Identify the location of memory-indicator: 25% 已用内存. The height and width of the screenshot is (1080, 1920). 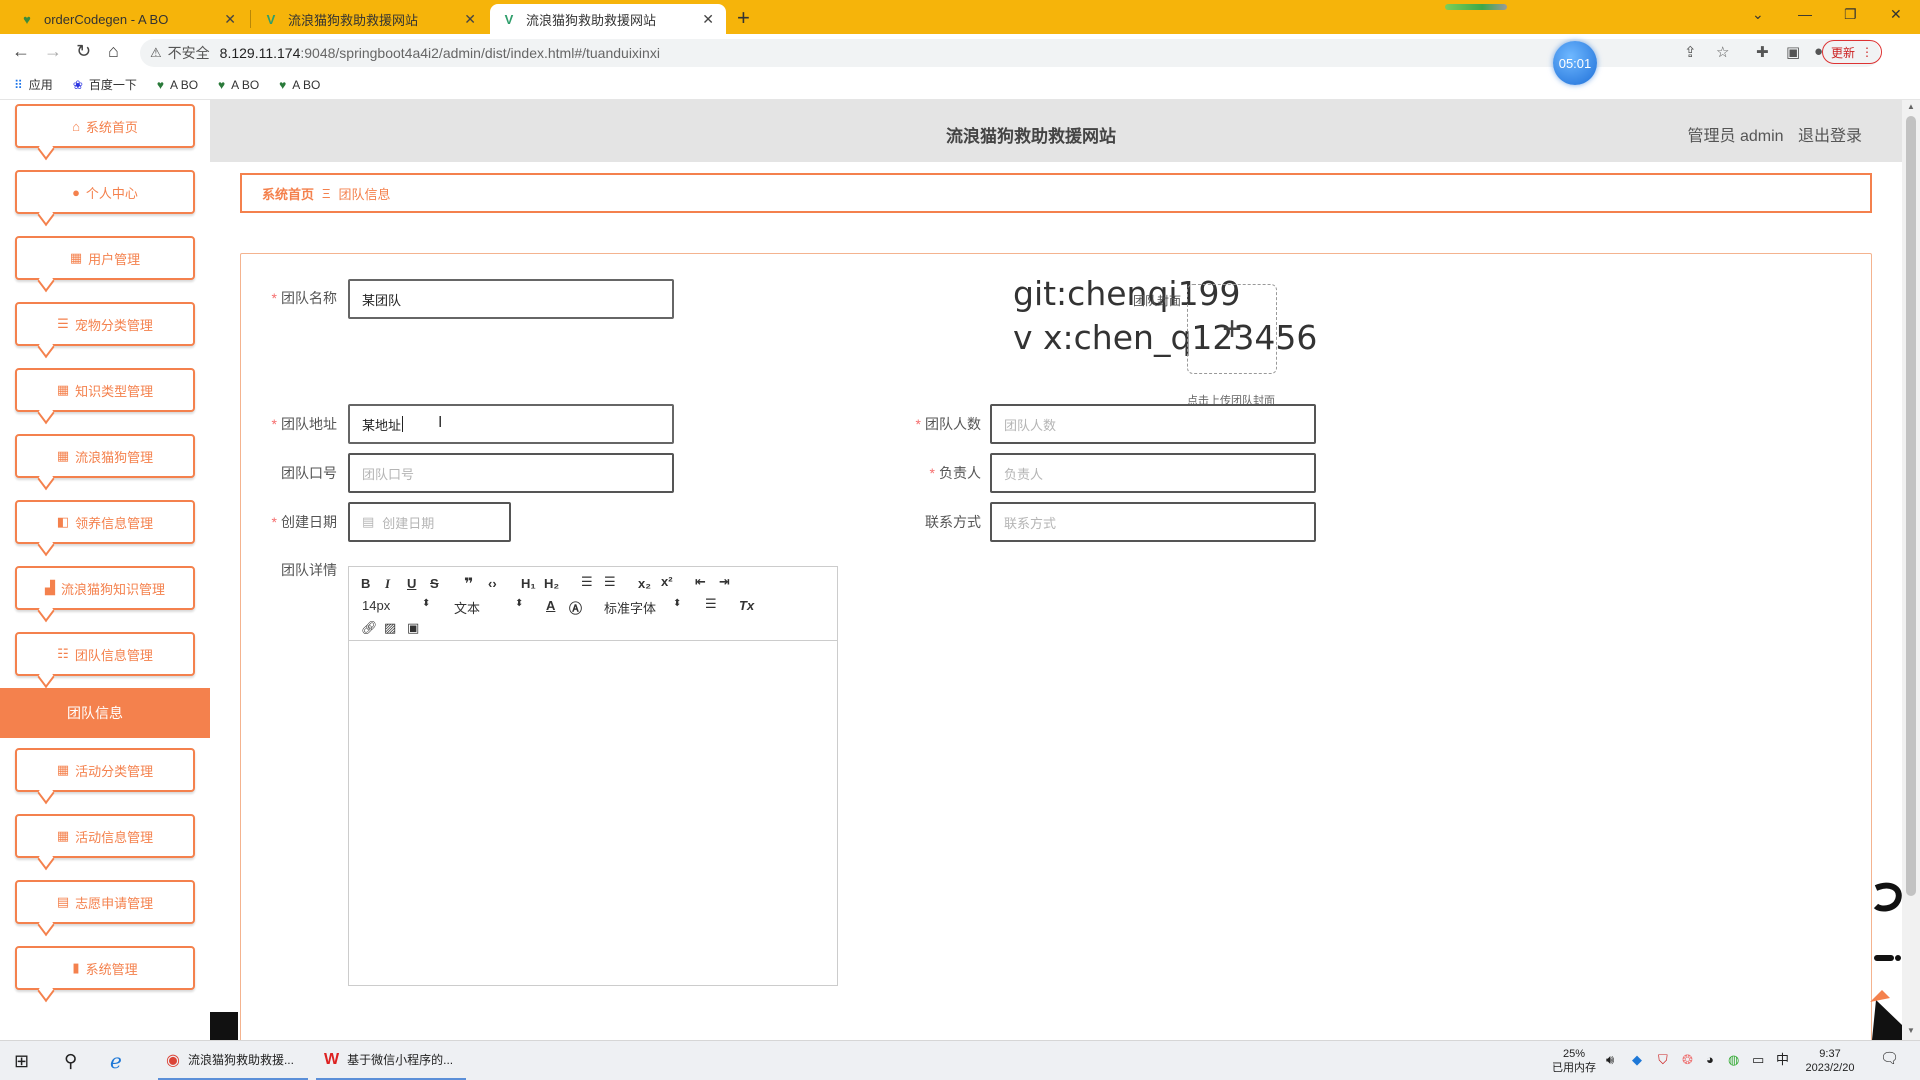
(1574, 1061).